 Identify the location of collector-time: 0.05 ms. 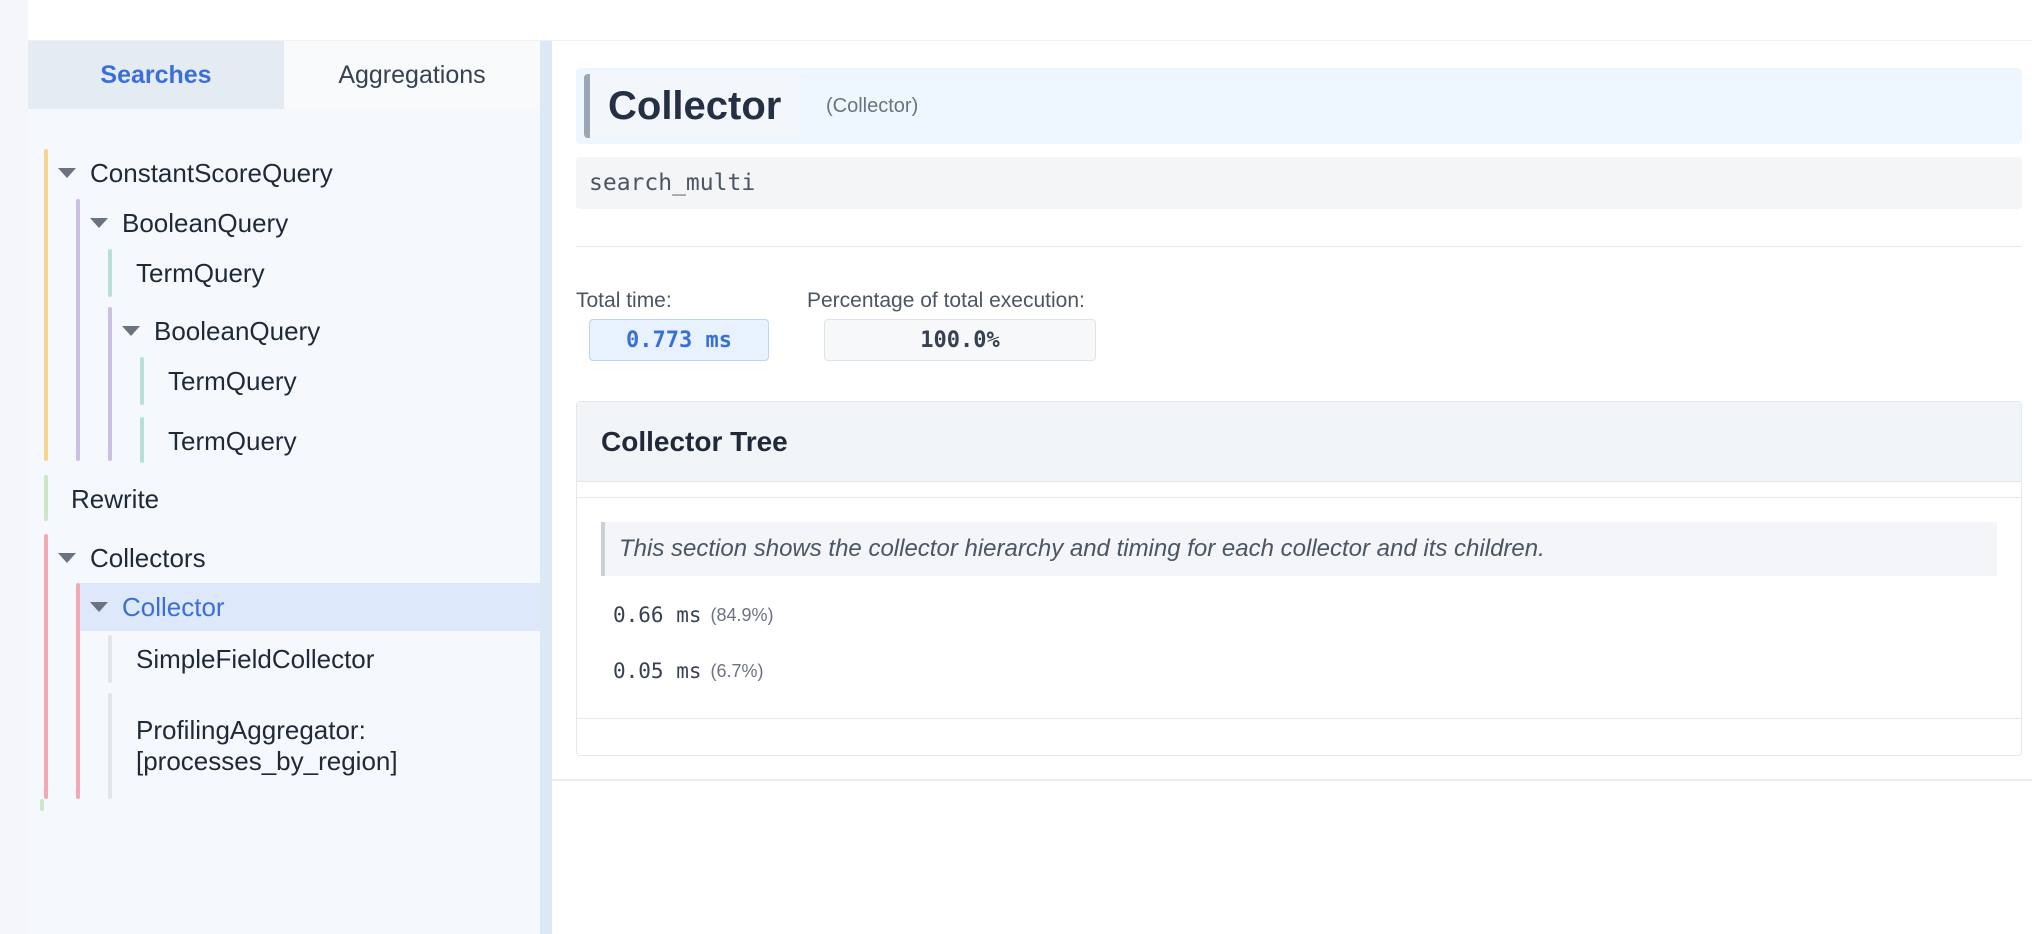
(657, 671).